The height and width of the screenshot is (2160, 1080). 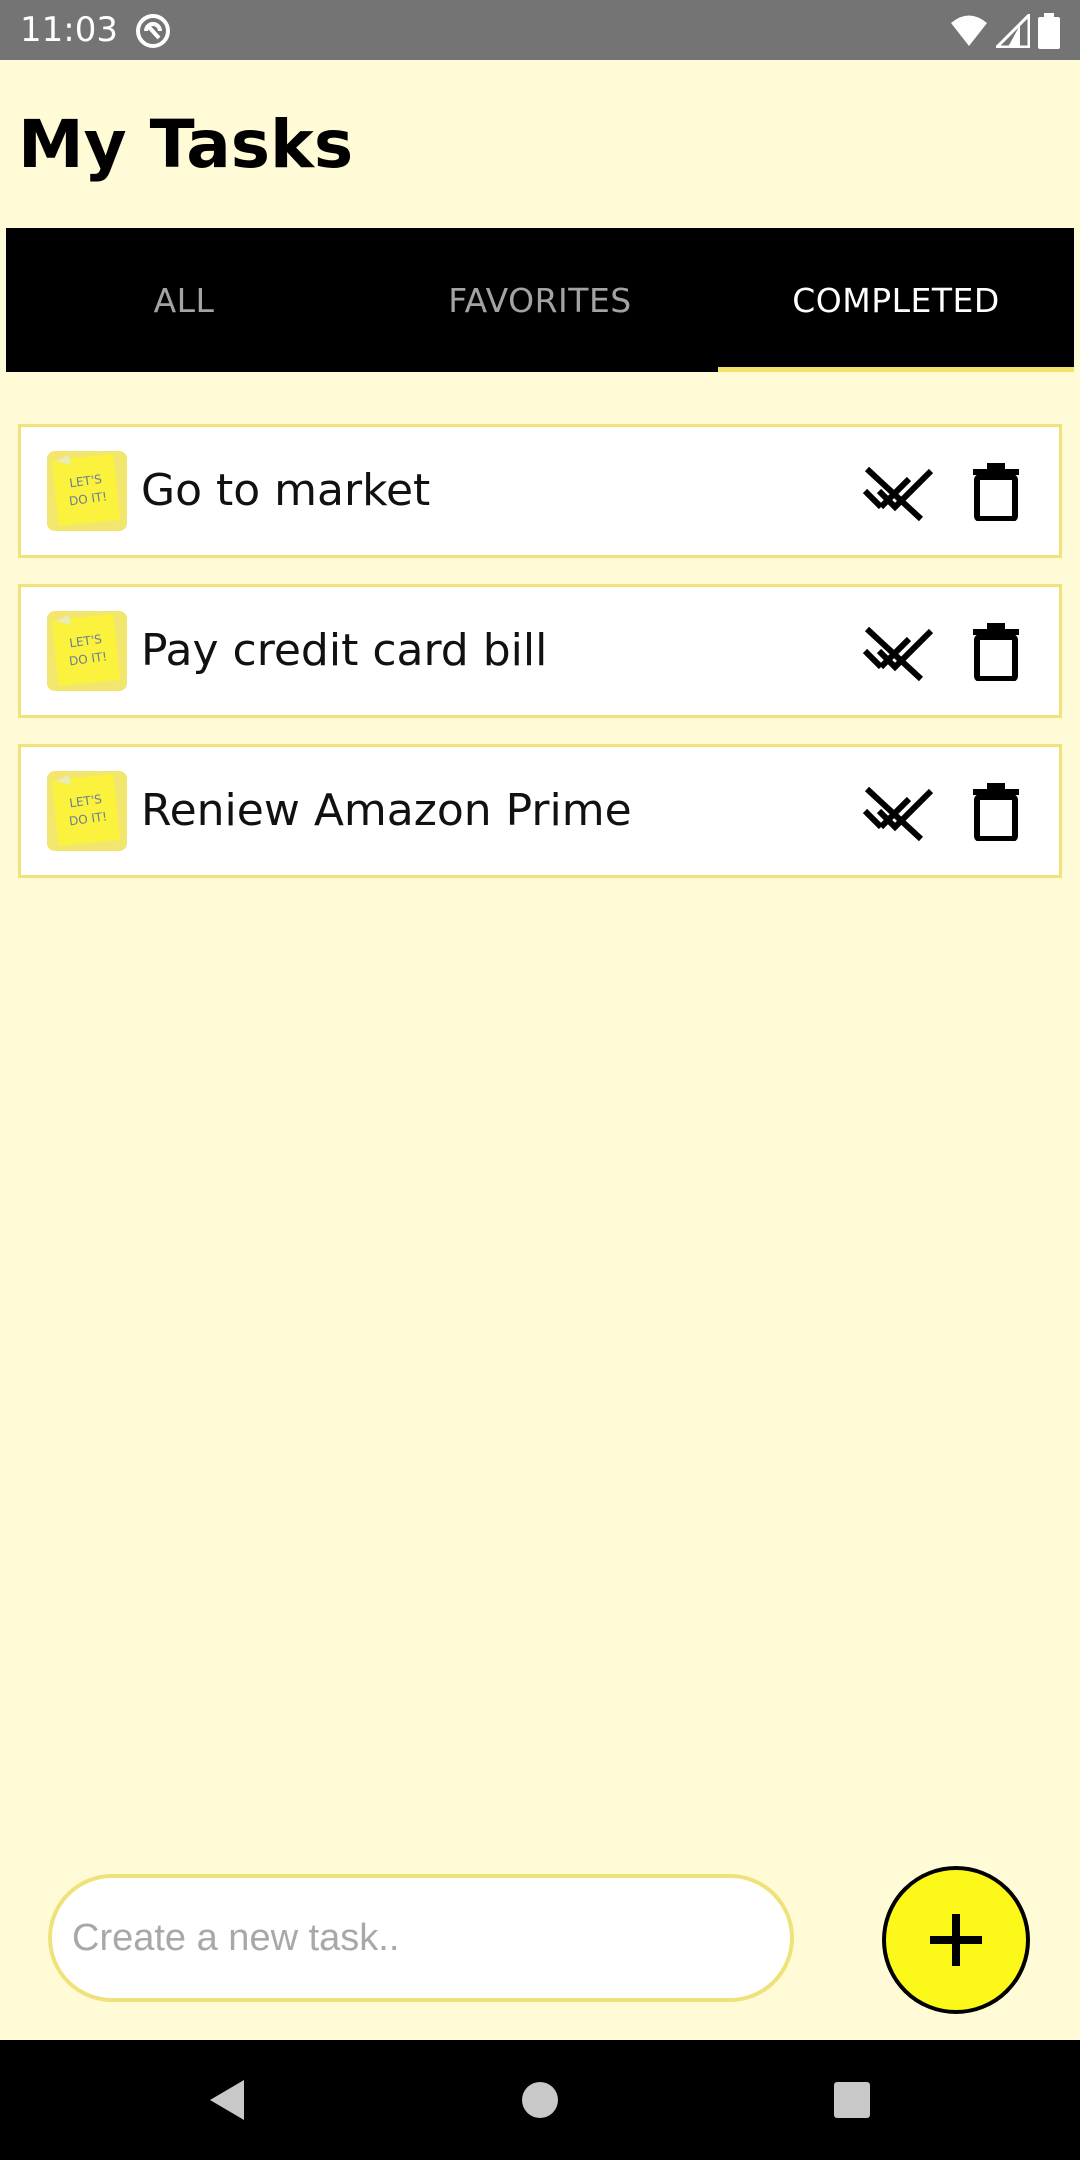 I want to click on add-task-button, so click(x=956, y=1940).